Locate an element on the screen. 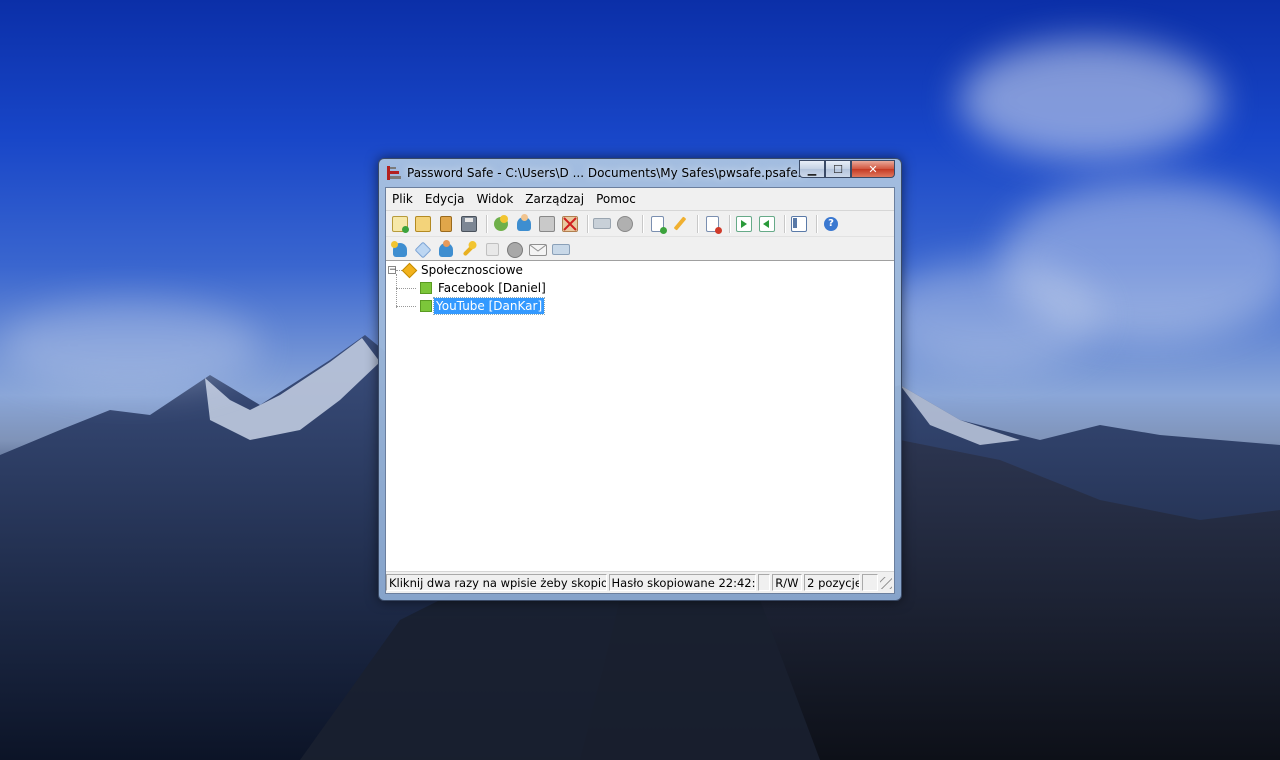  new-database-button is located at coordinates (400, 224).